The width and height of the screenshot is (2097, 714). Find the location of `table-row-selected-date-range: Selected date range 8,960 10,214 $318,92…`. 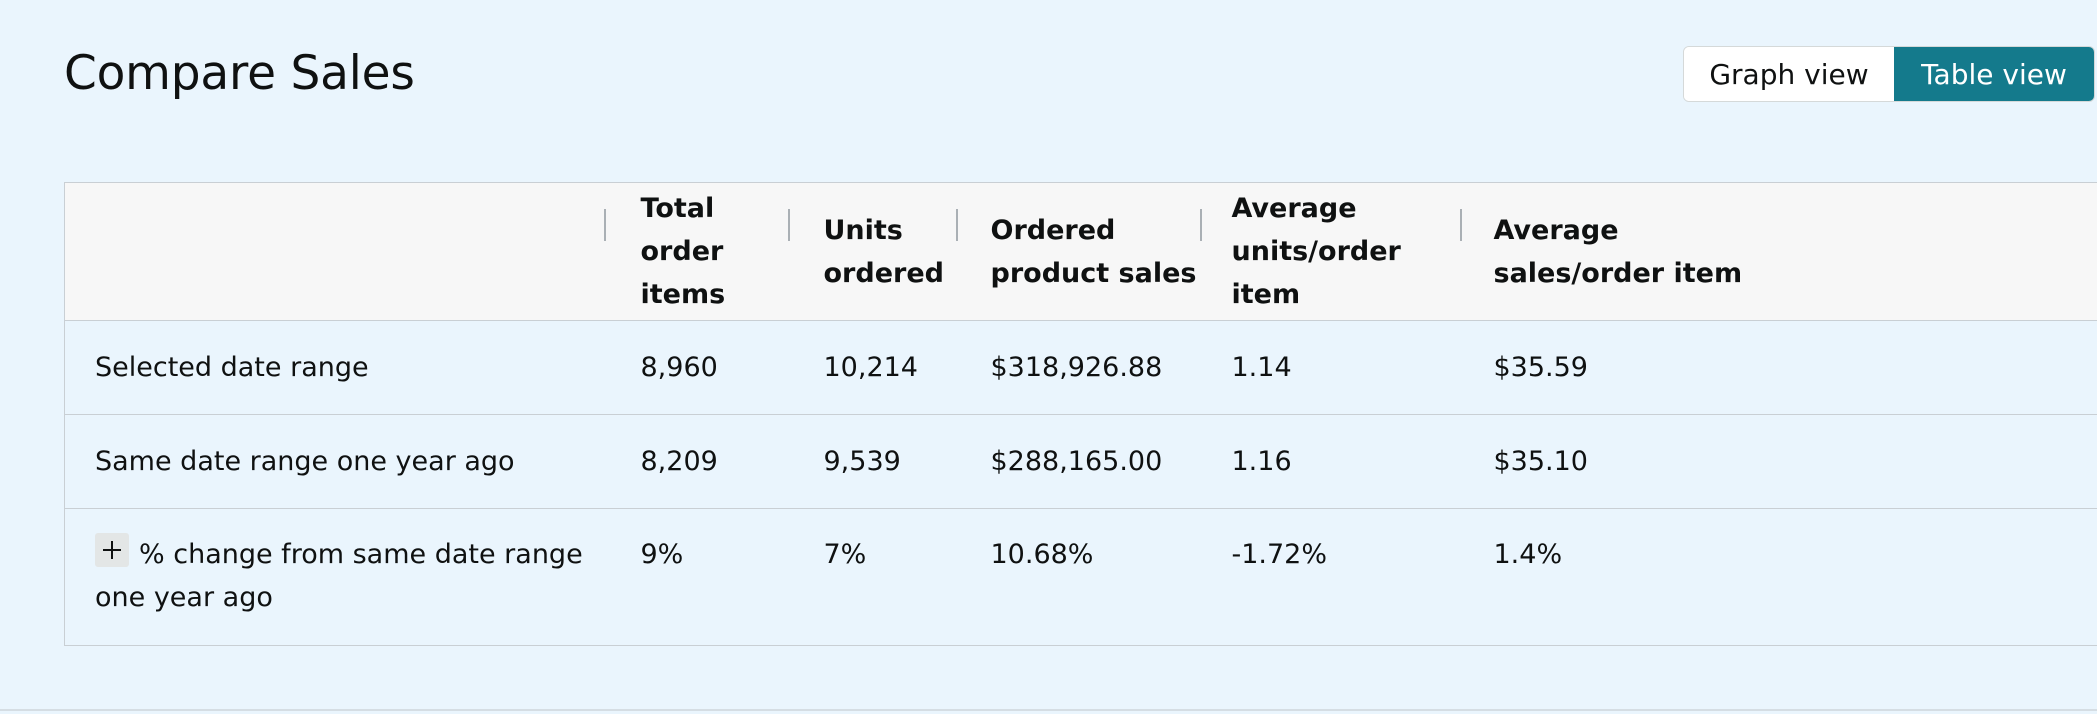

table-row-selected-date-range: Selected date range 8,960 10,214 $318,92… is located at coordinates (1080, 367).